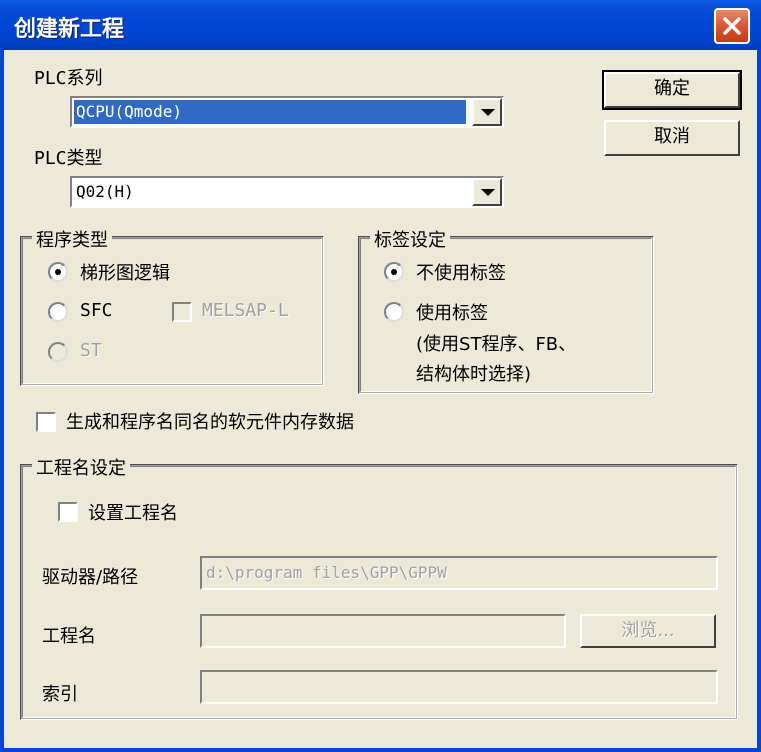  I want to click on sfc-label: SFC, so click(96, 310).